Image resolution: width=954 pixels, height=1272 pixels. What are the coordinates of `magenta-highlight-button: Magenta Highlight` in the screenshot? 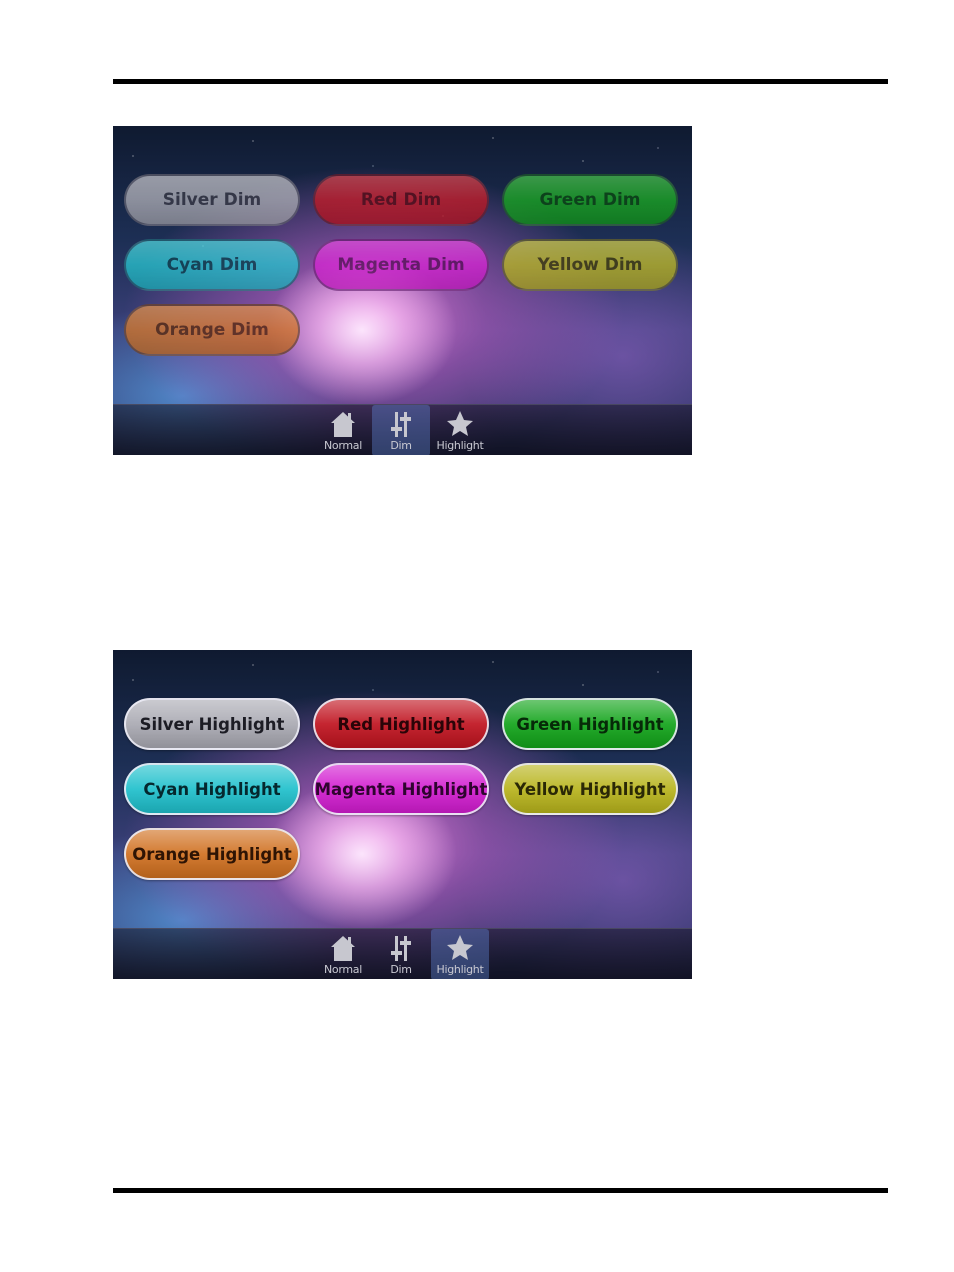 It's located at (401, 789).